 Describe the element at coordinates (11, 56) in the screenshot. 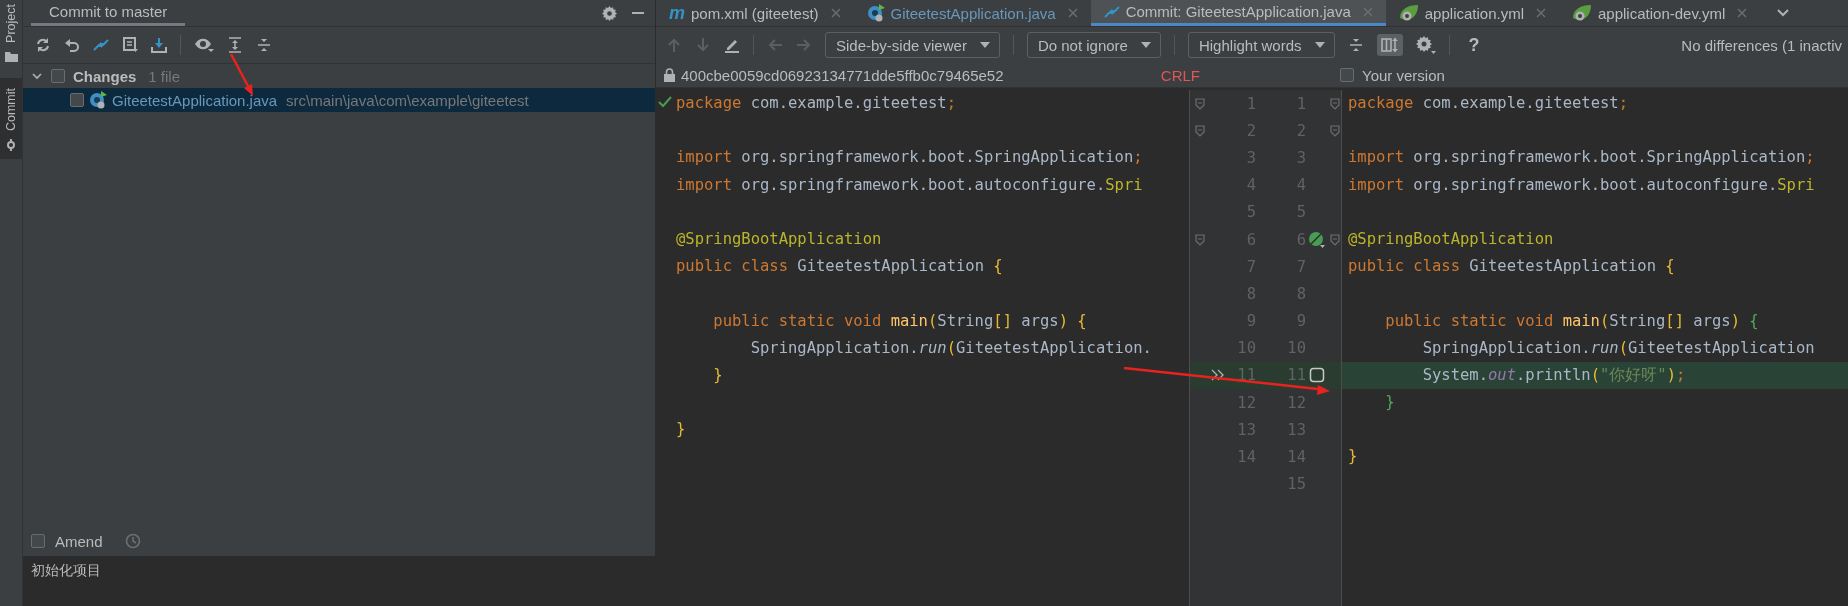

I see `folder-icon` at that location.